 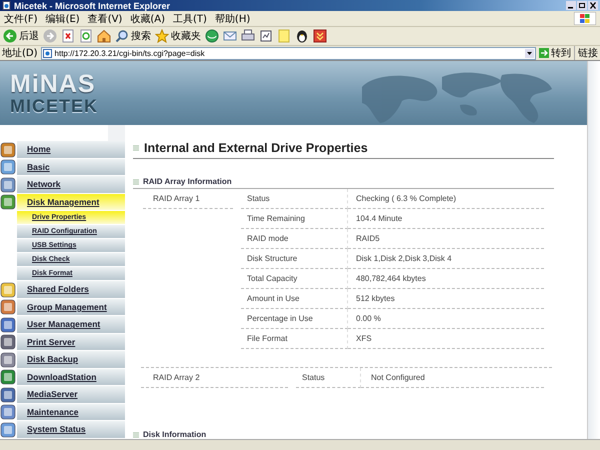 I want to click on home-icon, so click(x=104, y=36).